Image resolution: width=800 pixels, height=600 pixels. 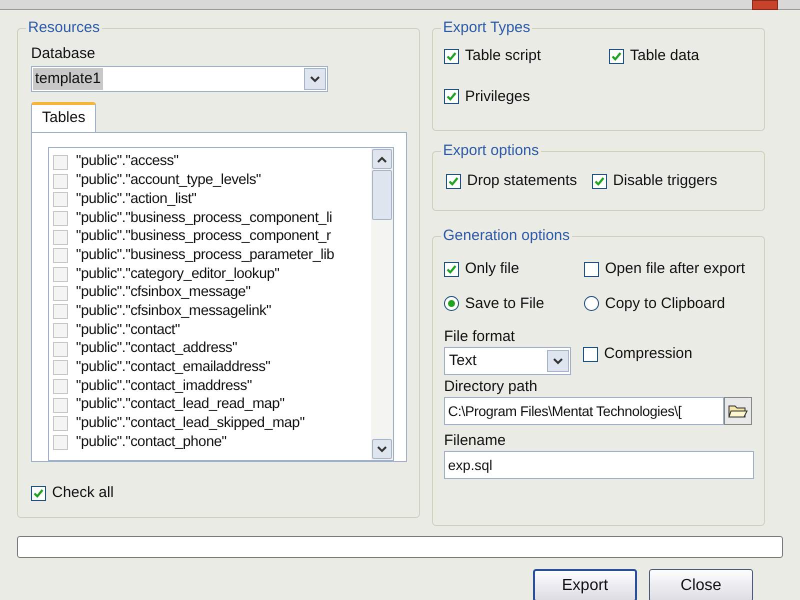 What do you see at coordinates (151, 442) in the screenshot?
I see `table-name: "public"."contact_phone"` at bounding box center [151, 442].